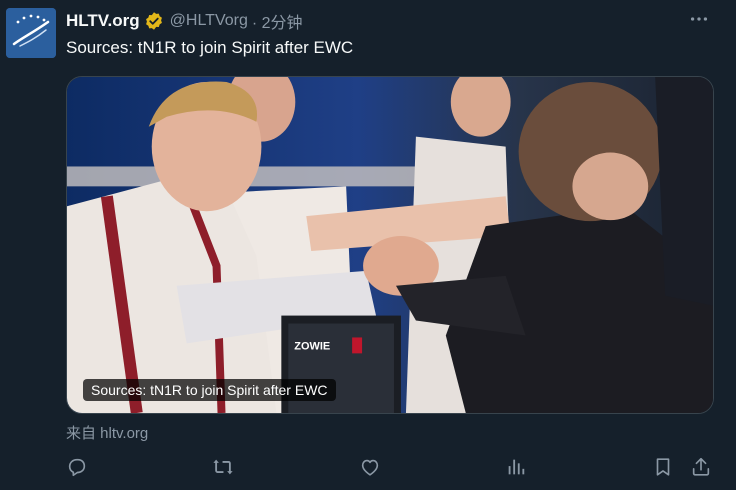  What do you see at coordinates (702, 468) in the screenshot?
I see `share-icon` at bounding box center [702, 468].